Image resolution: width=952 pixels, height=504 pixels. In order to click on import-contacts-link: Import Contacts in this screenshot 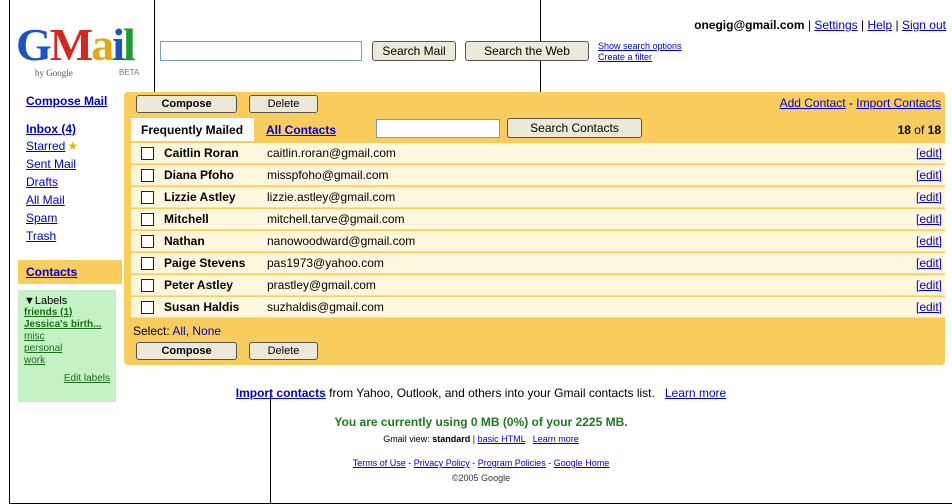, I will do `click(898, 103)`.